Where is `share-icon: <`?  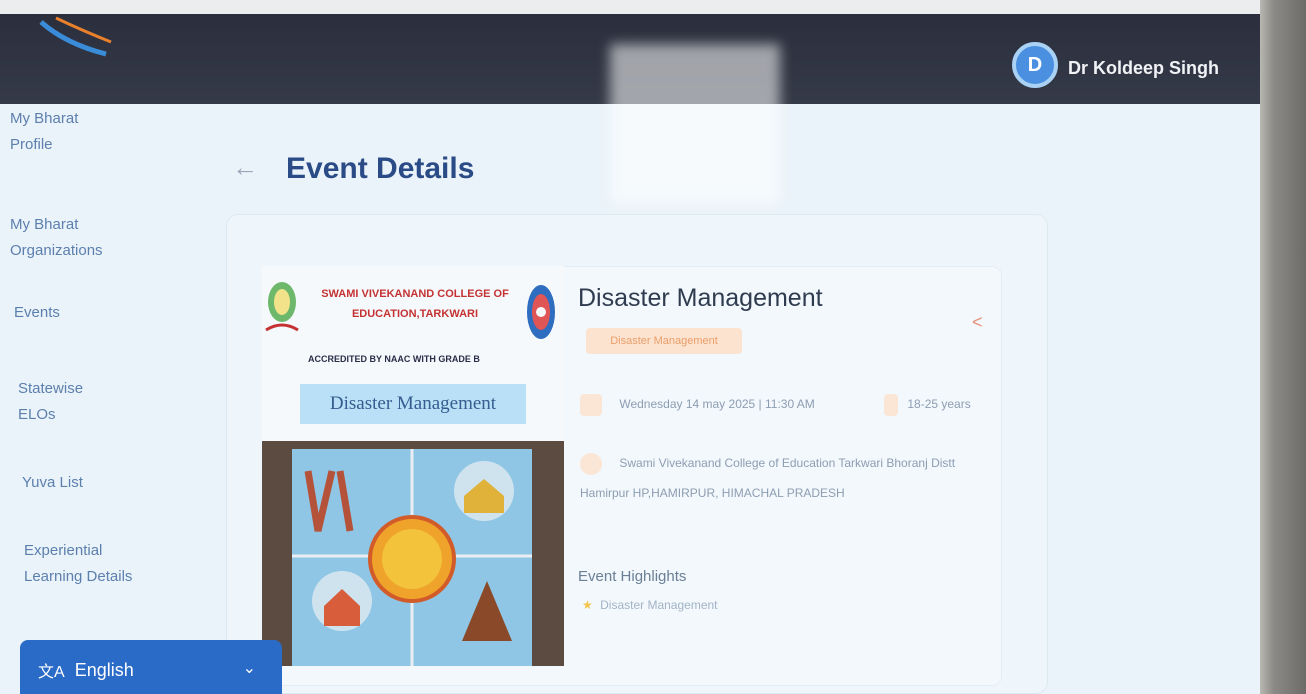
share-icon: < is located at coordinates (977, 322).